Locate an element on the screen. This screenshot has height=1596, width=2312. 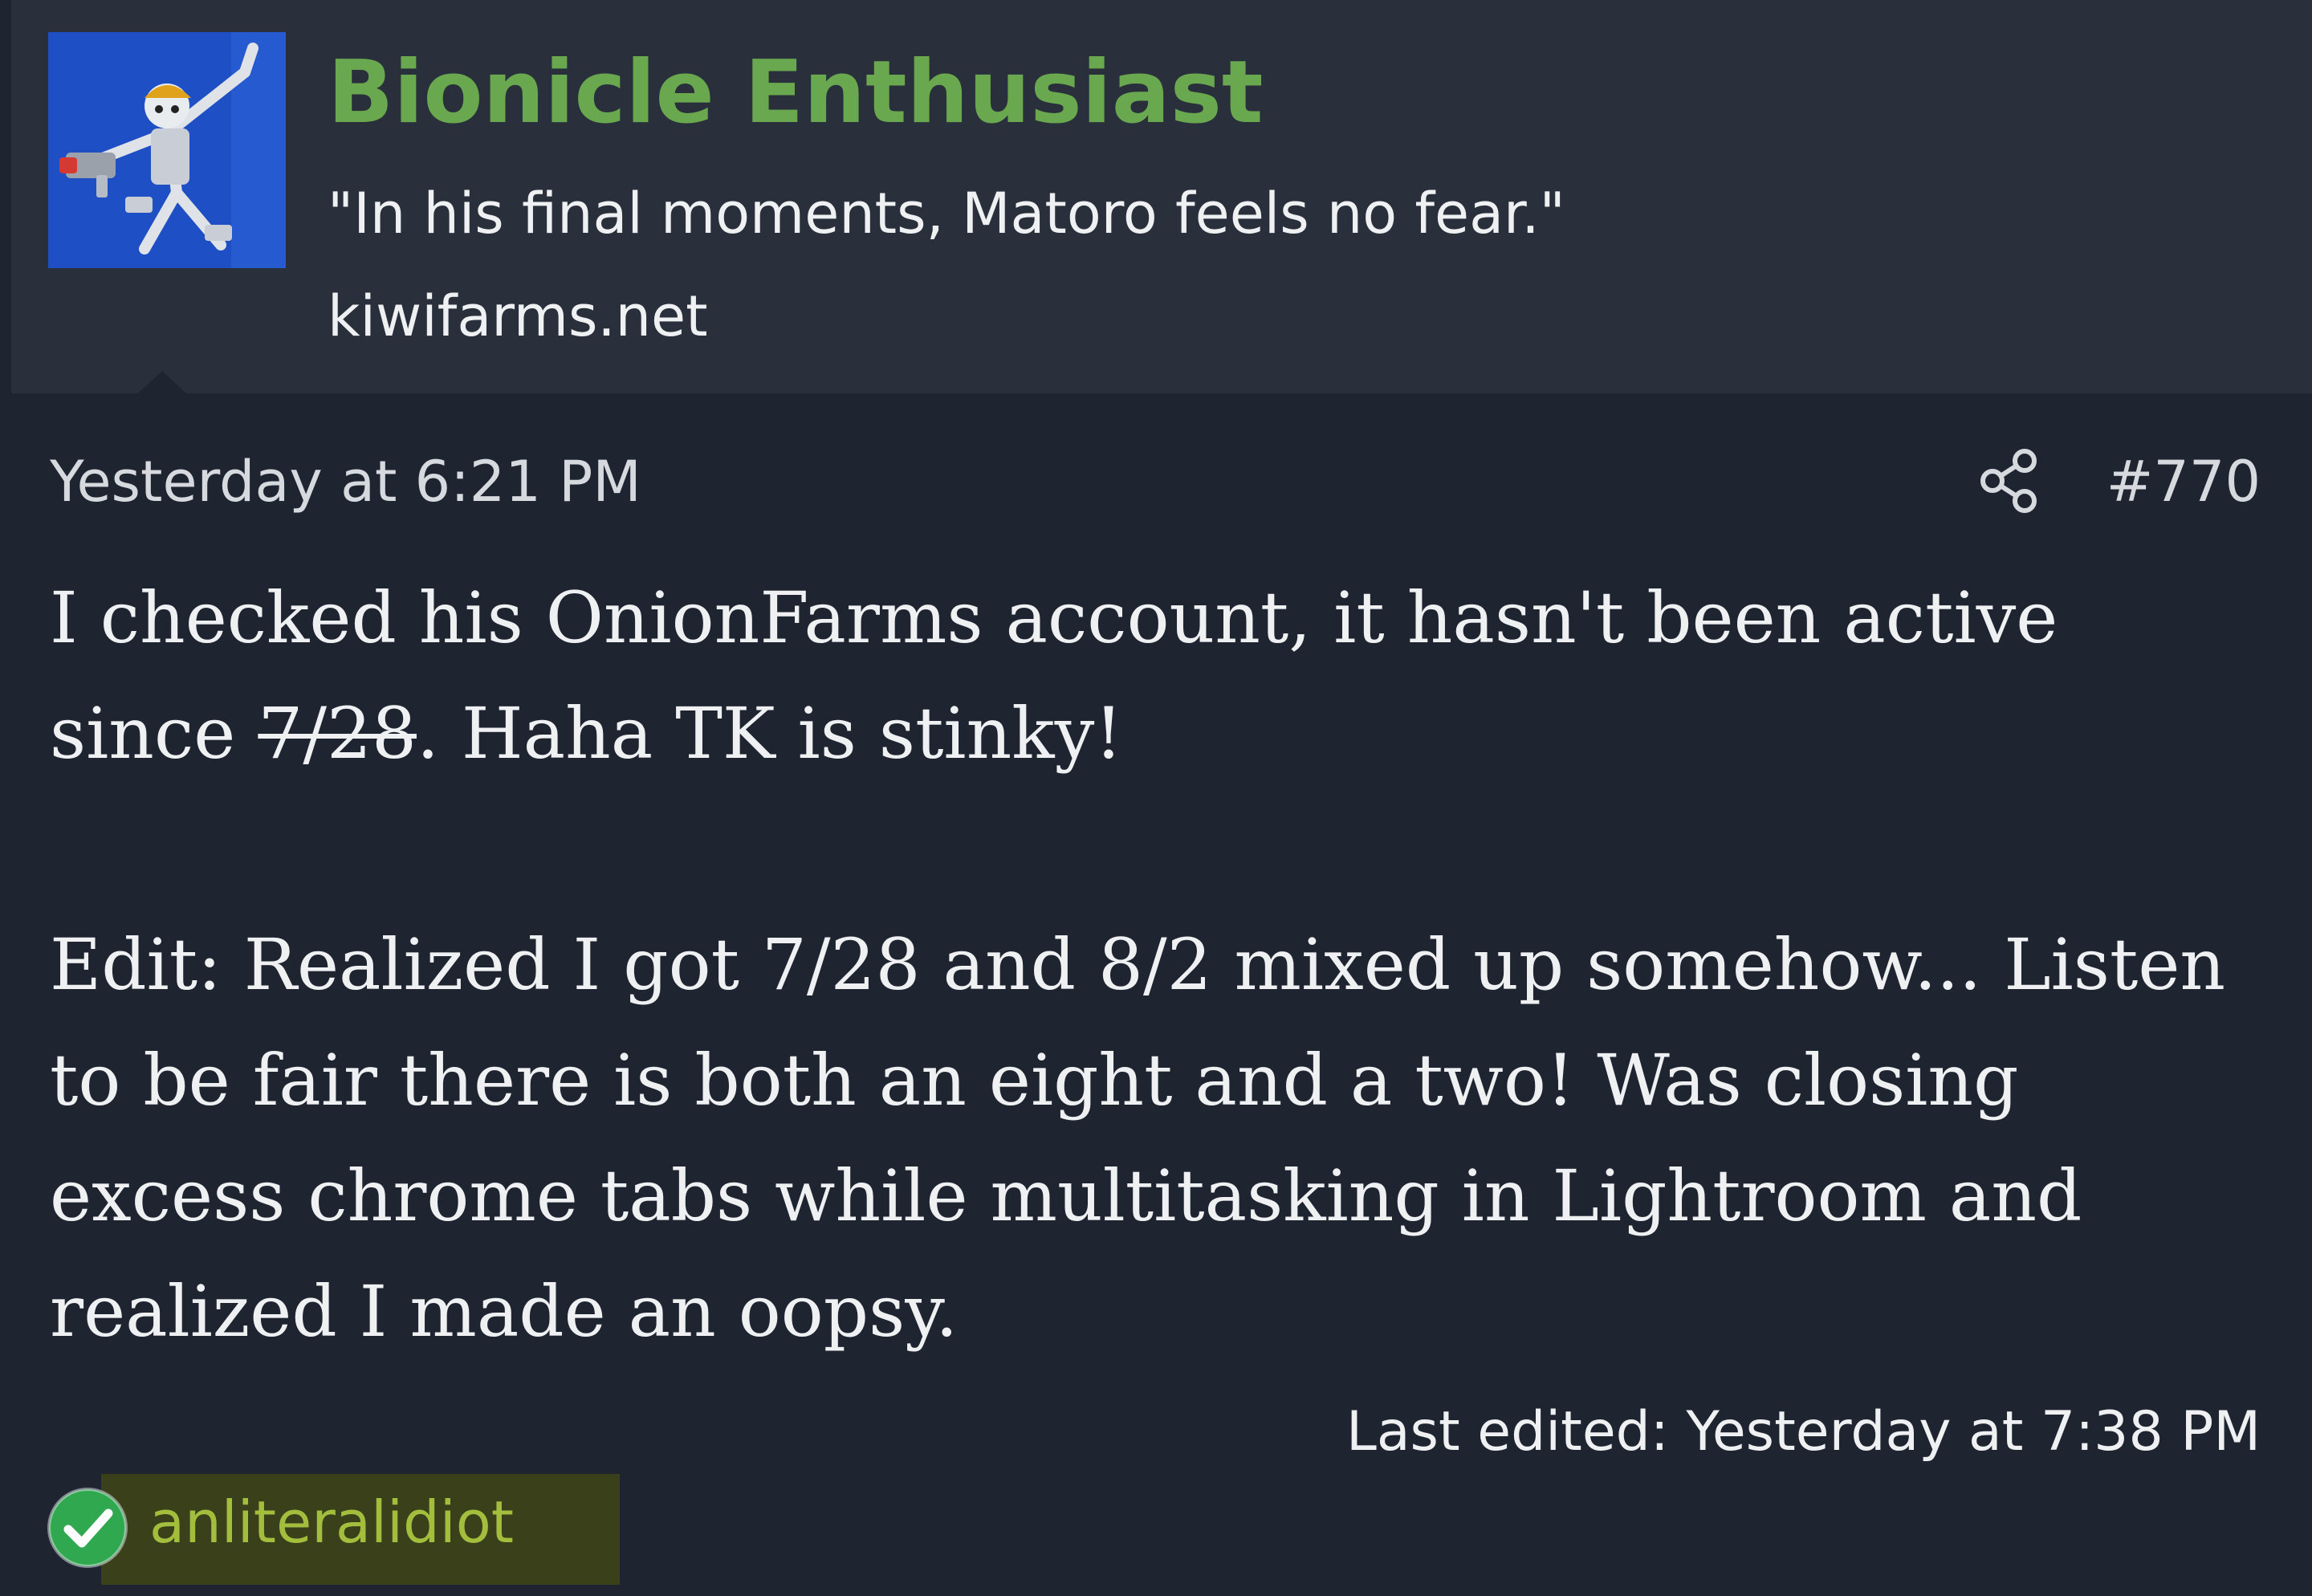
struck-date: 7/28 is located at coordinates (337, 734).